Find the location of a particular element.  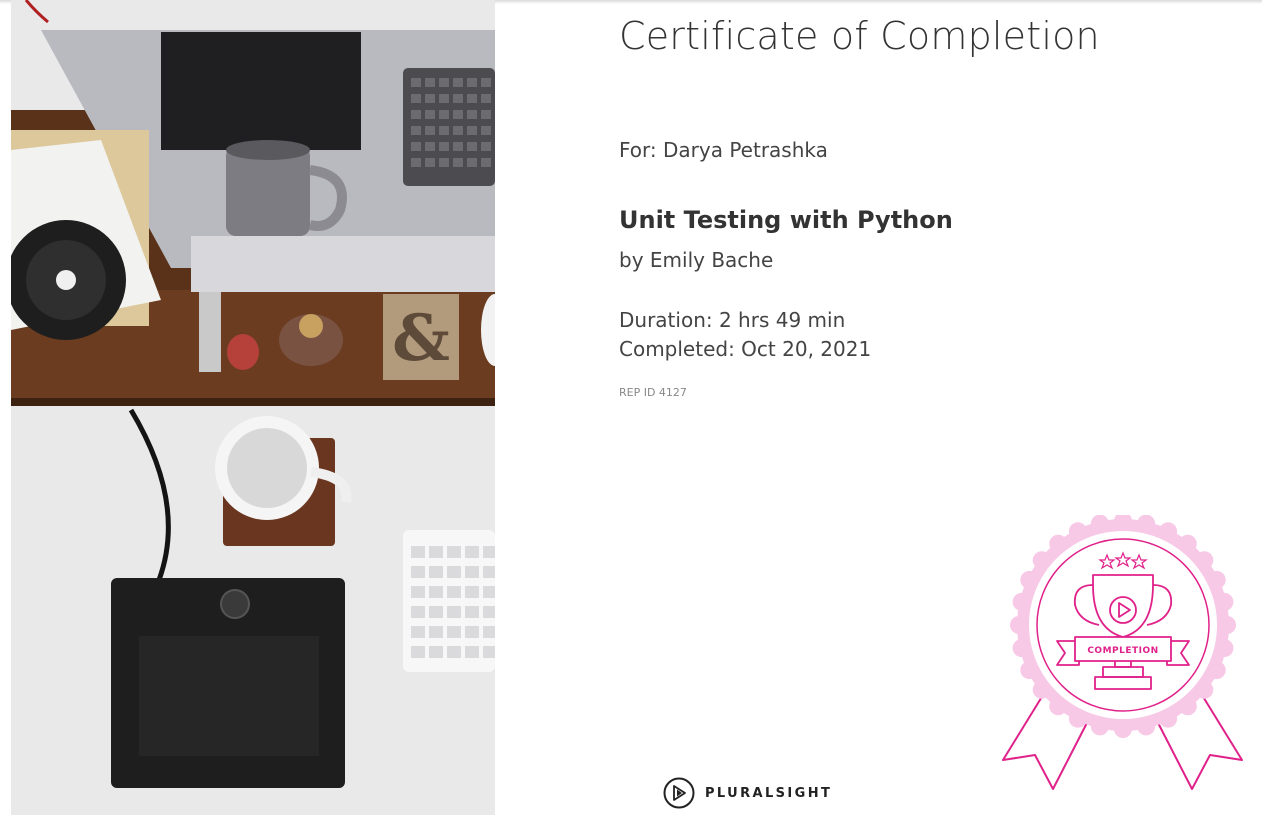

duration-line: Duration: 2 hrs 49 min is located at coordinates (732, 320).